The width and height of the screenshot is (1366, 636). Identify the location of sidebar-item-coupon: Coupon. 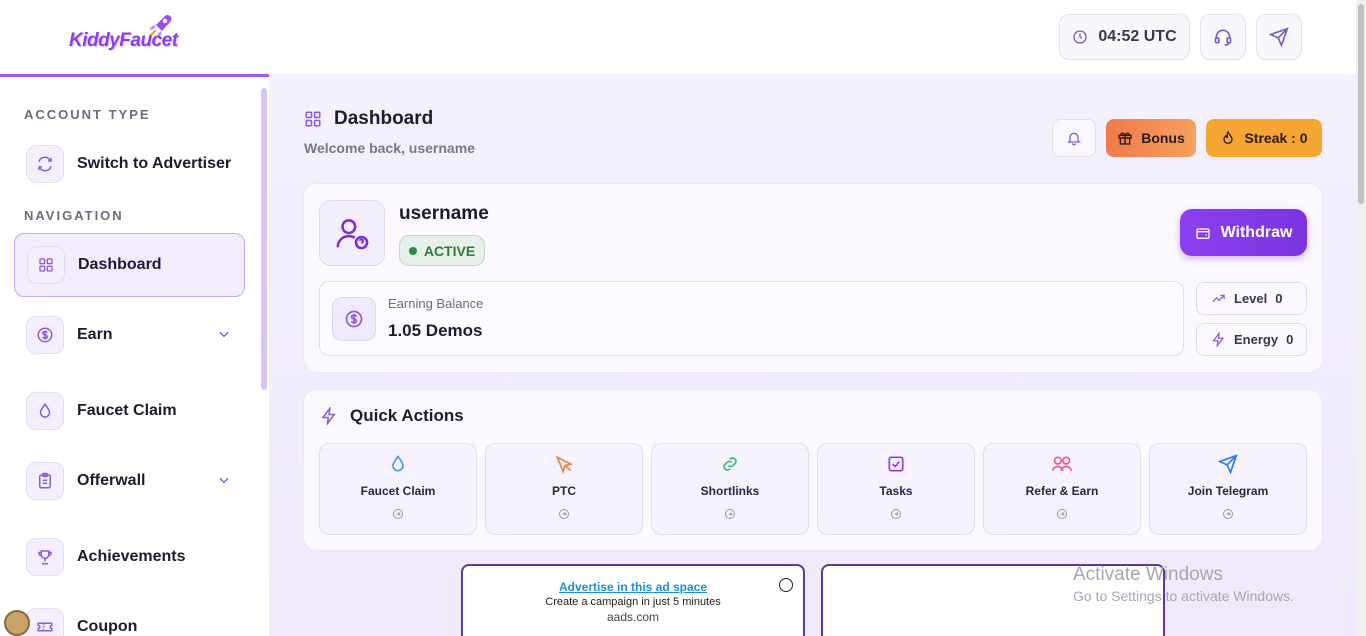
(129, 615).